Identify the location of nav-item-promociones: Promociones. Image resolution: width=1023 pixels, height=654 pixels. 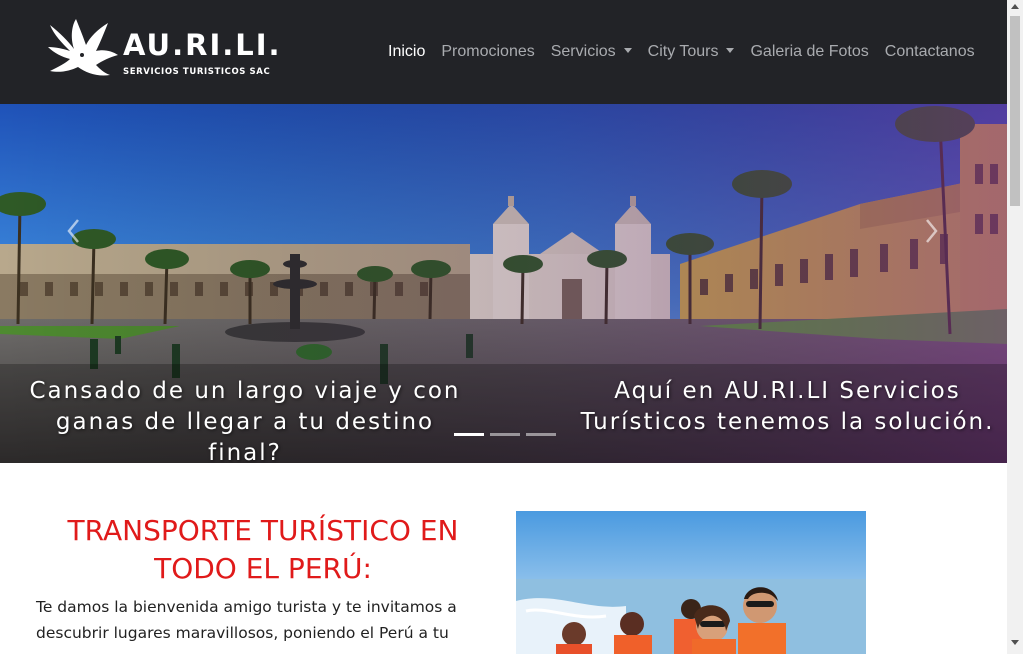
(487, 52).